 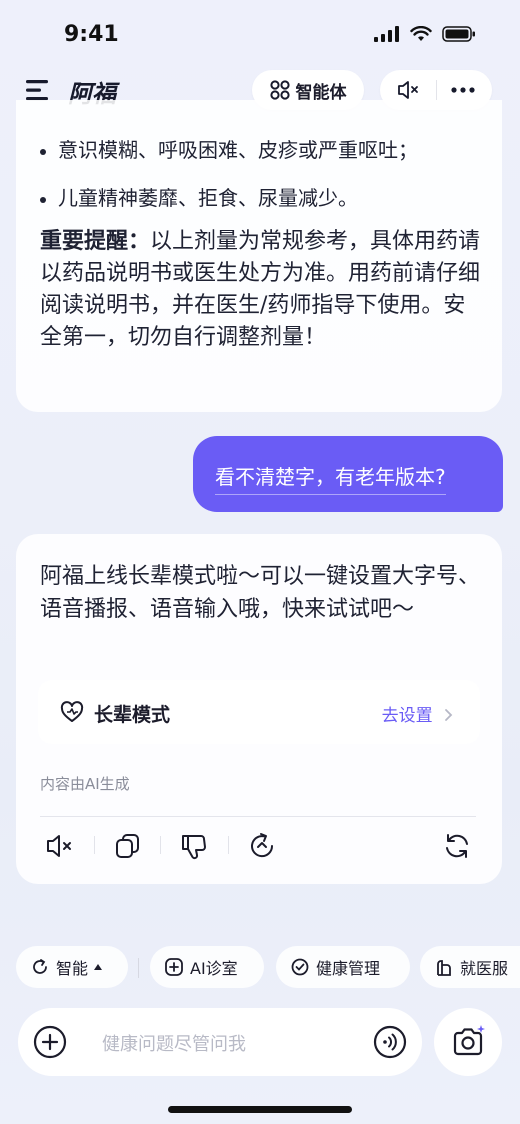 I want to click on bullet-item: 儿童精神萎靡、拒食、尿量减少。, so click(x=199, y=196).